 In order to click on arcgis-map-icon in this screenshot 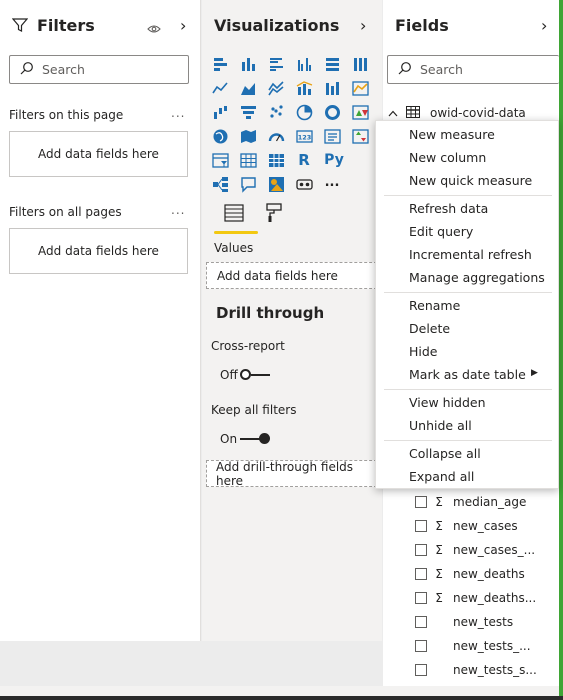, I will do `click(276, 184)`.